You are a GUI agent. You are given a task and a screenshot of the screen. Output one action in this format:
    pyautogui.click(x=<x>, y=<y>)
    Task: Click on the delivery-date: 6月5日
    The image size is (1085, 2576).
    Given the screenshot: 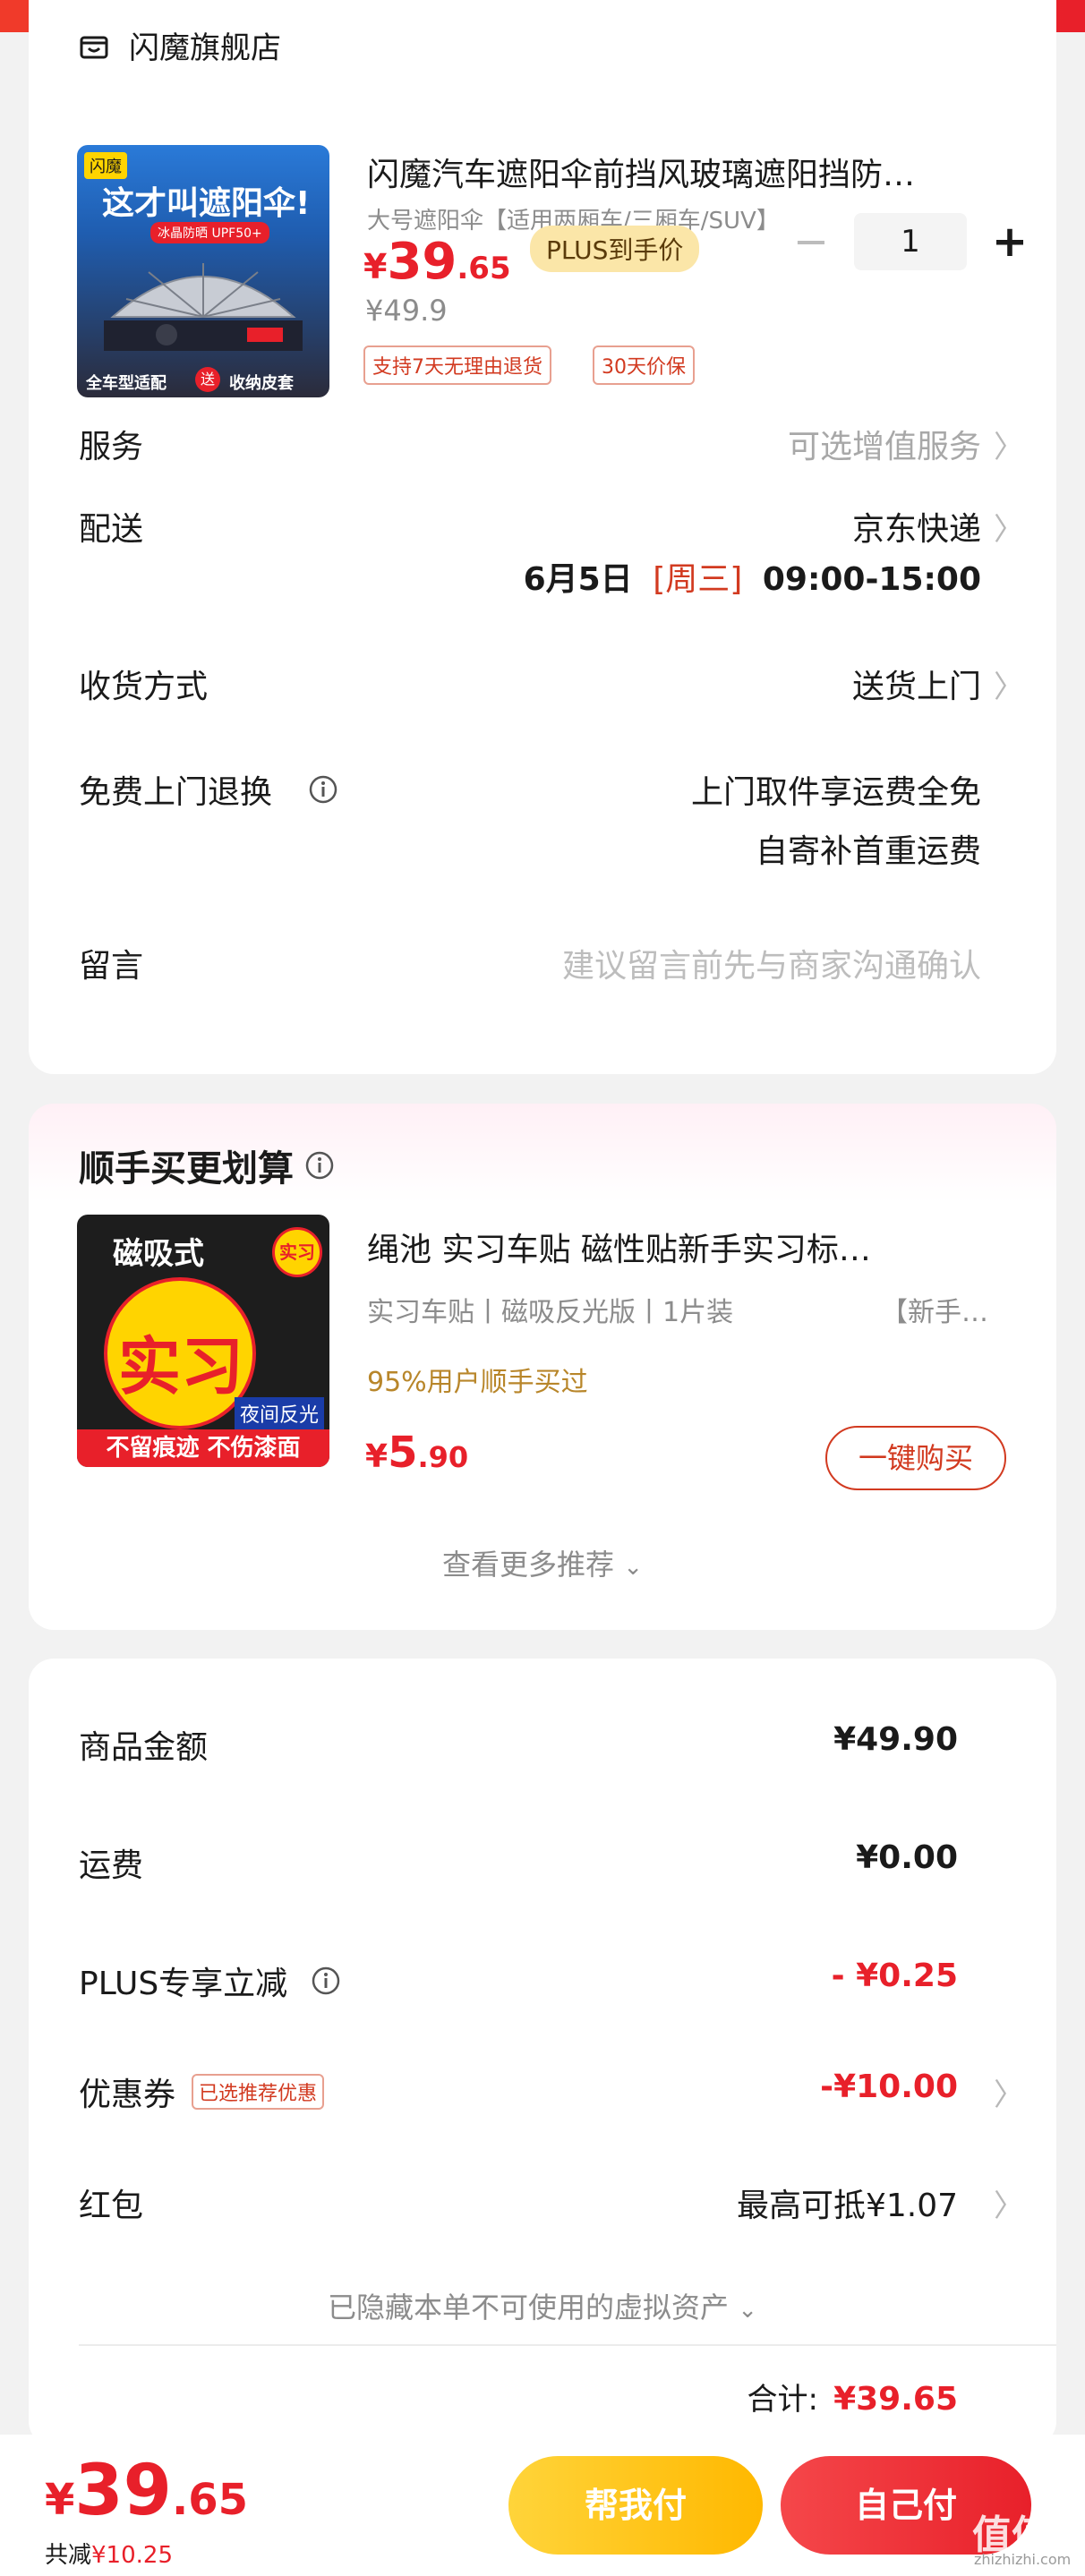 What is the action you would take?
    pyautogui.click(x=578, y=579)
    